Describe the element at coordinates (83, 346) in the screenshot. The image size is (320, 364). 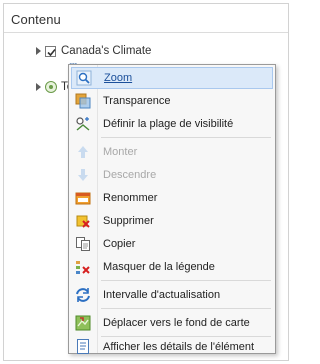
I see `item-details-icon` at that location.